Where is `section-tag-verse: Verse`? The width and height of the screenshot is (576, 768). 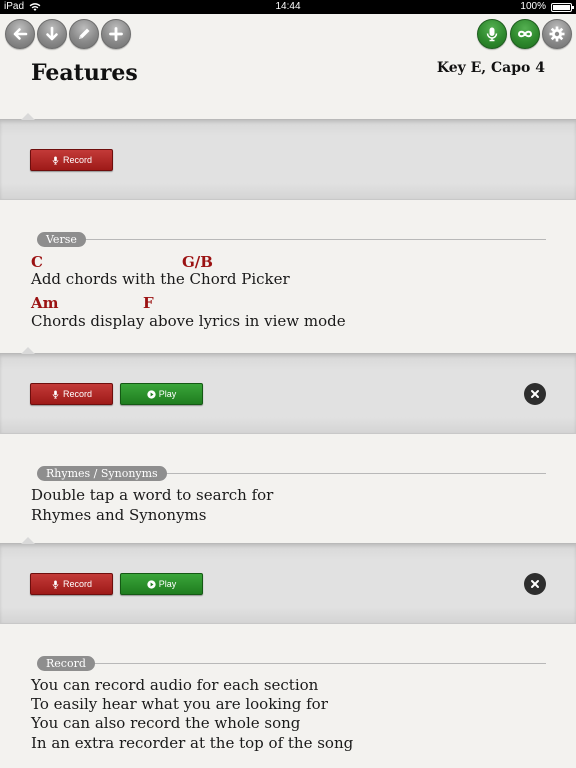
section-tag-verse: Verse is located at coordinates (61, 239).